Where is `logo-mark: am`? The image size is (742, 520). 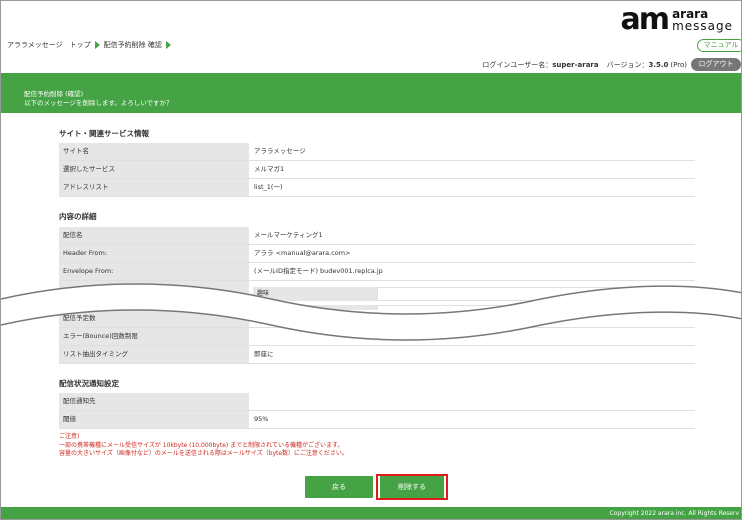 logo-mark: am is located at coordinates (645, 19).